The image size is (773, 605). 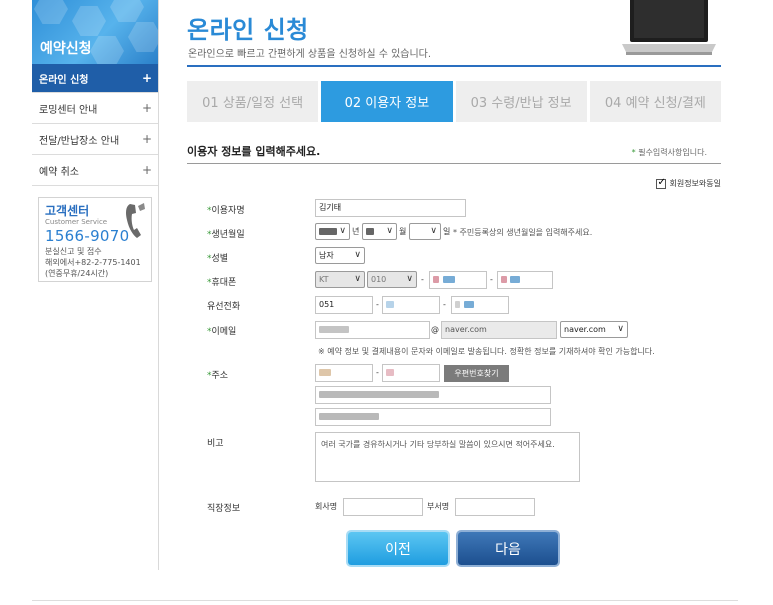 What do you see at coordinates (340, 279) in the screenshot?
I see `mobile-carrier-select: KT ∨` at bounding box center [340, 279].